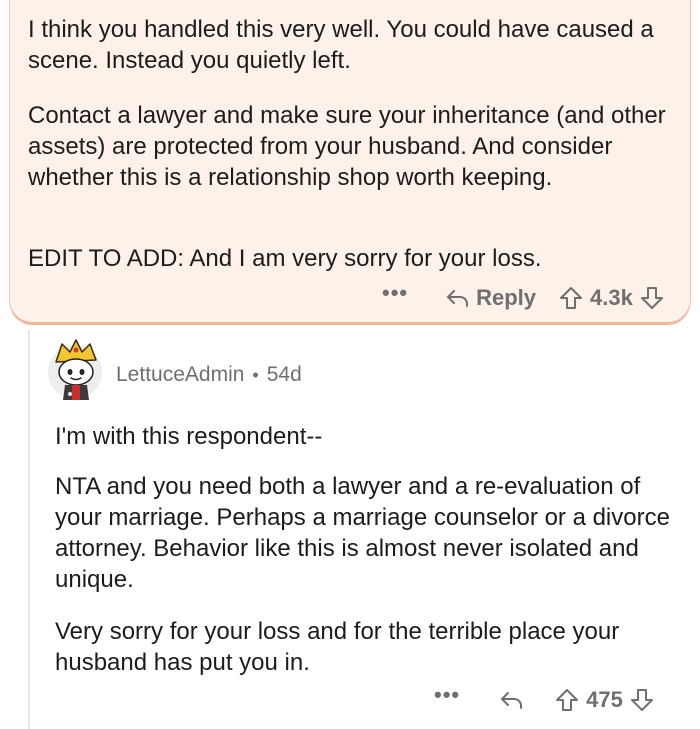  I want to click on vote-count: 475, so click(604, 699).